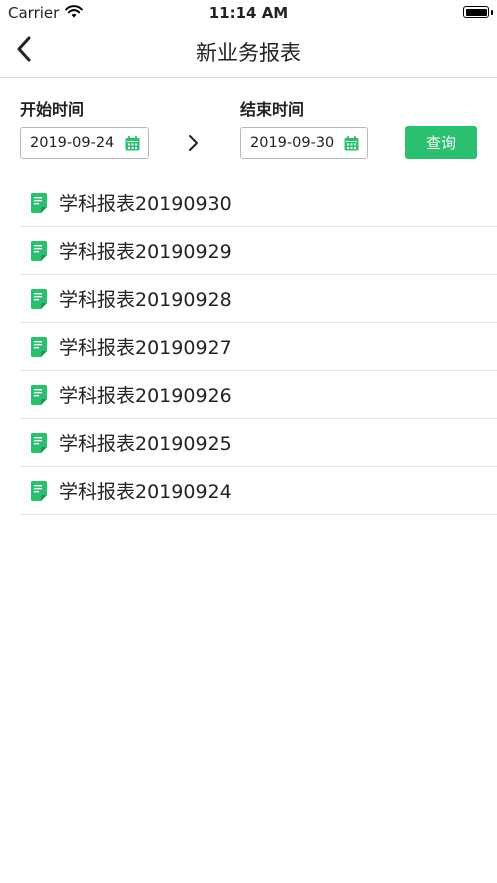 The image size is (497, 883). I want to click on report-list-item: 学科报表20190926, so click(258, 395).